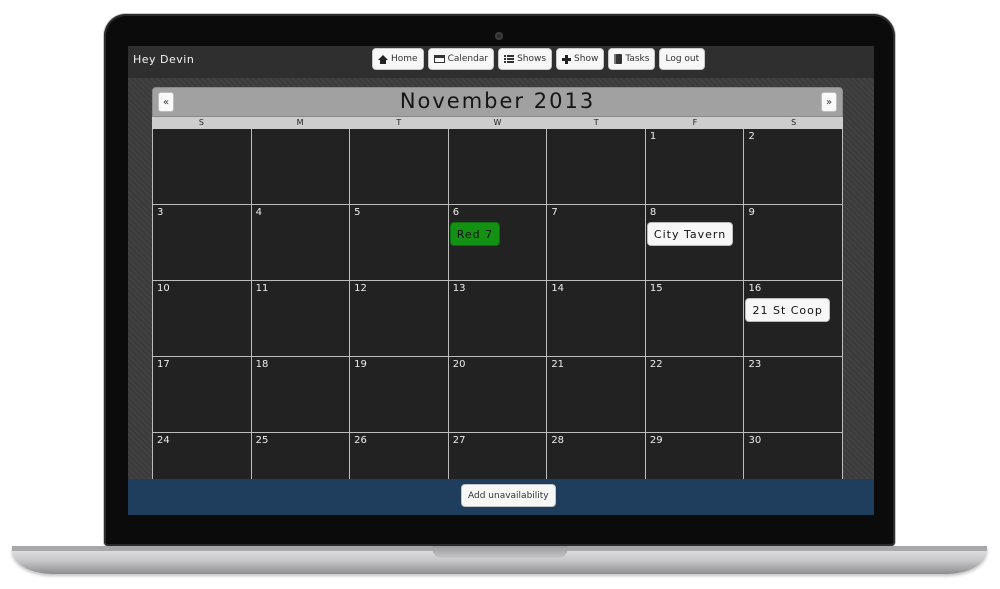 The image size is (1000, 589). Describe the element at coordinates (301, 319) in the screenshot. I see `day-cell: 11` at that location.